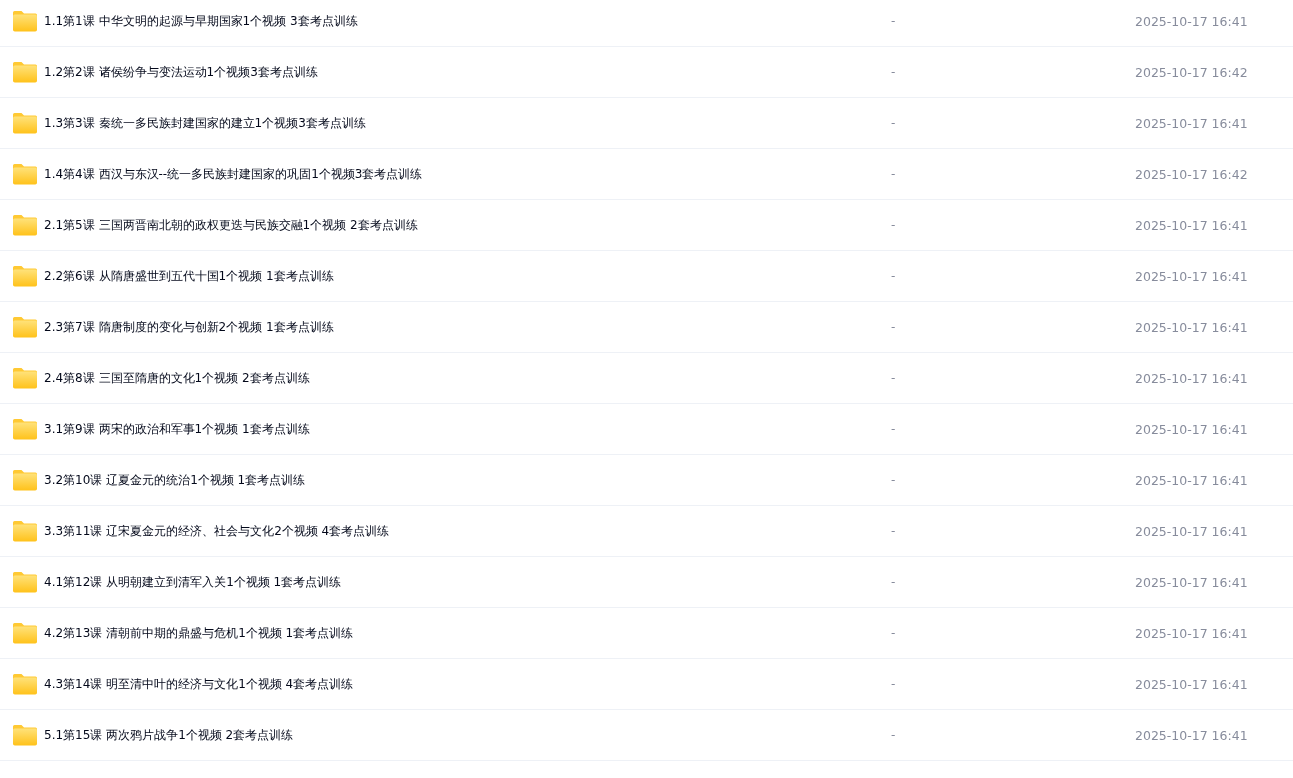 The height and width of the screenshot is (778, 1293). Describe the element at coordinates (467, 72) in the screenshot. I see `folder-name: 1.2第2课 诸侯纷争与变法运动1个视频3套考点训练` at that location.